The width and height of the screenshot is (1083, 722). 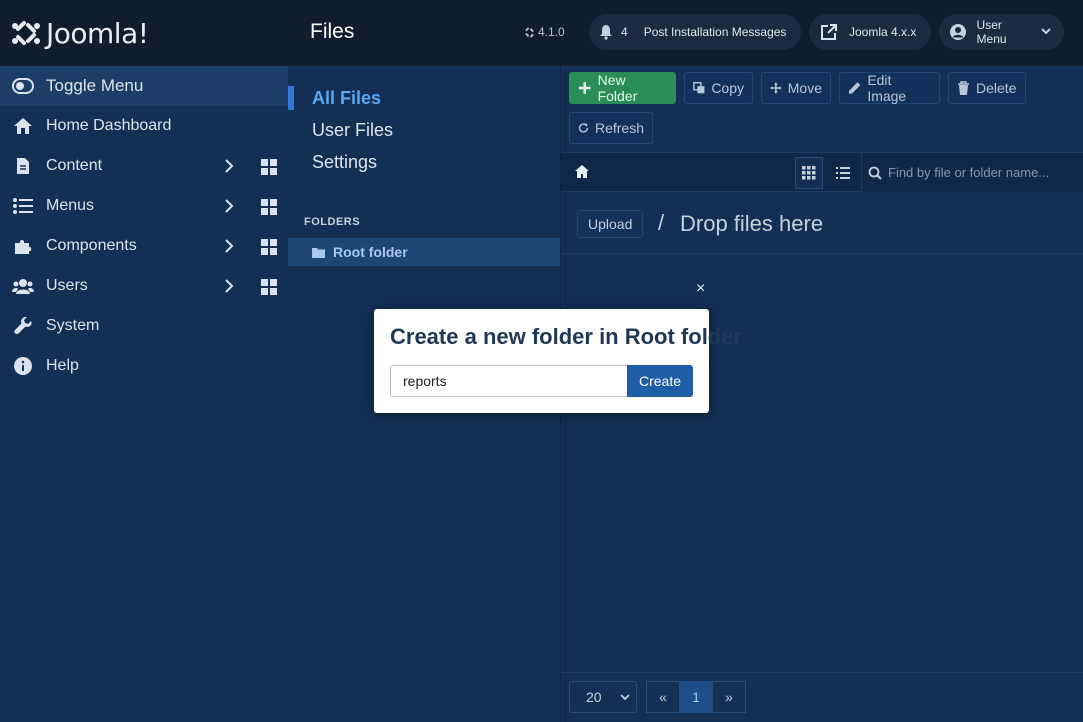 I want to click on sidebar-item-home-dashboard: Home Dashboard, so click(x=144, y=126).